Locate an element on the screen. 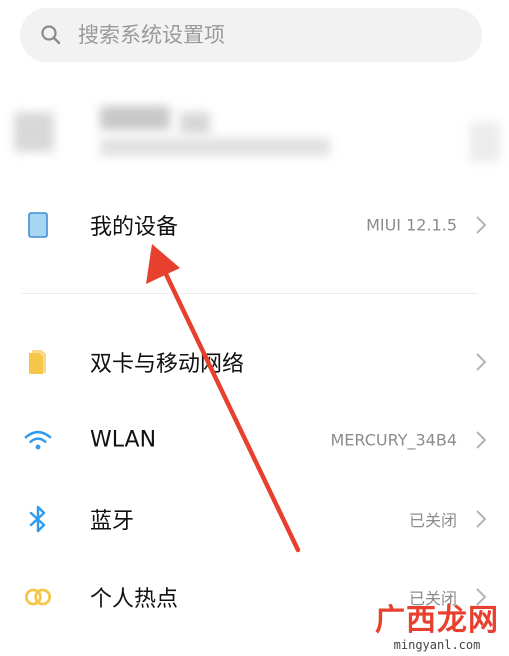 The image size is (509, 656). menu-item-bluetooth: 蓝牙 已关闭 is located at coordinates (254, 519).